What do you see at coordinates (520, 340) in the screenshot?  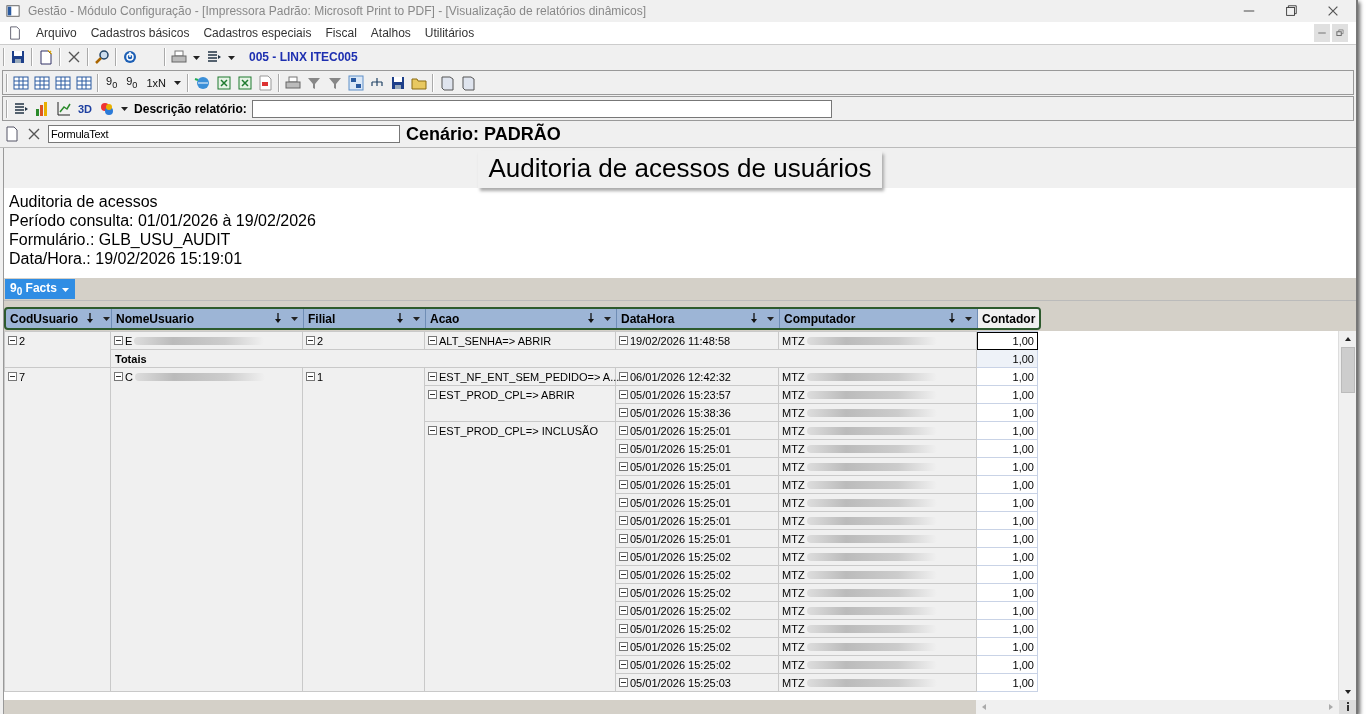 I see `table-cell: ALT_SENHA=> ABRIR` at bounding box center [520, 340].